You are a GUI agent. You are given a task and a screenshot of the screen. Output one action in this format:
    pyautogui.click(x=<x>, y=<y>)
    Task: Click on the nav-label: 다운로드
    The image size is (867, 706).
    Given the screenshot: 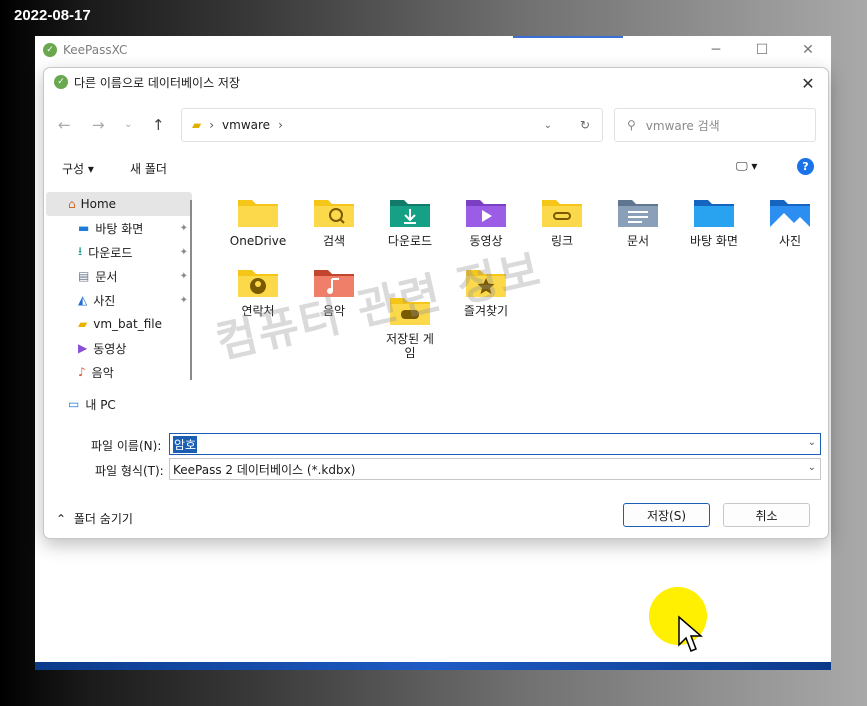 What is the action you would take?
    pyautogui.click(x=110, y=252)
    